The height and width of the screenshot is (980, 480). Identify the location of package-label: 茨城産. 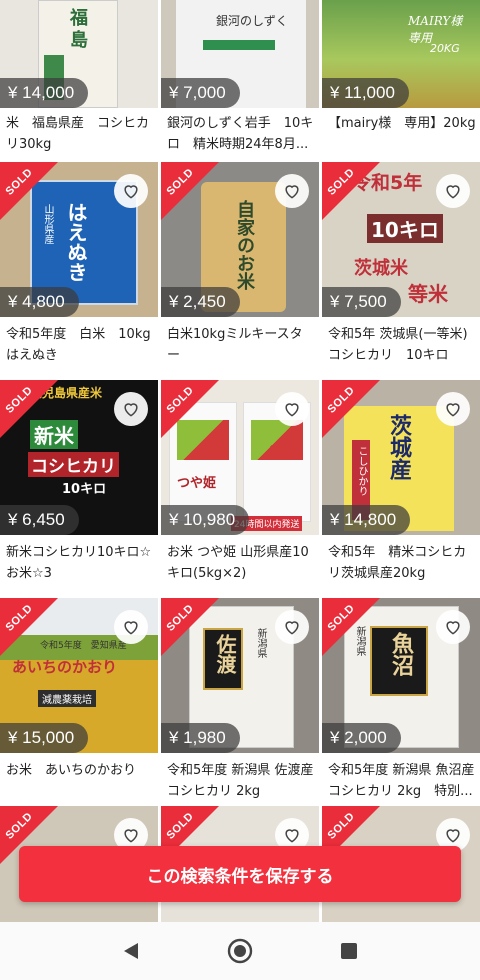
(398, 447).